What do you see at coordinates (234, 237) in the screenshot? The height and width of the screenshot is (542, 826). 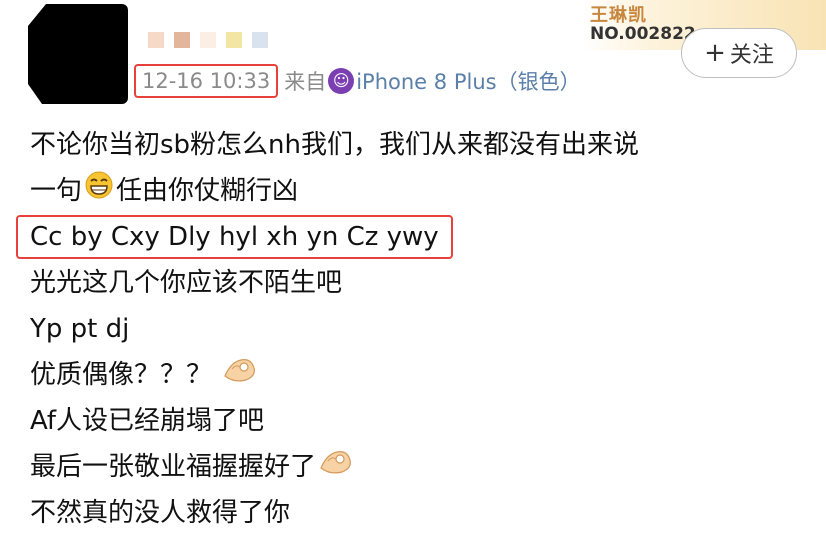 I see `highlighted-text: Cc by Cxy Dly hyl xh yn Cz ywy` at bounding box center [234, 237].